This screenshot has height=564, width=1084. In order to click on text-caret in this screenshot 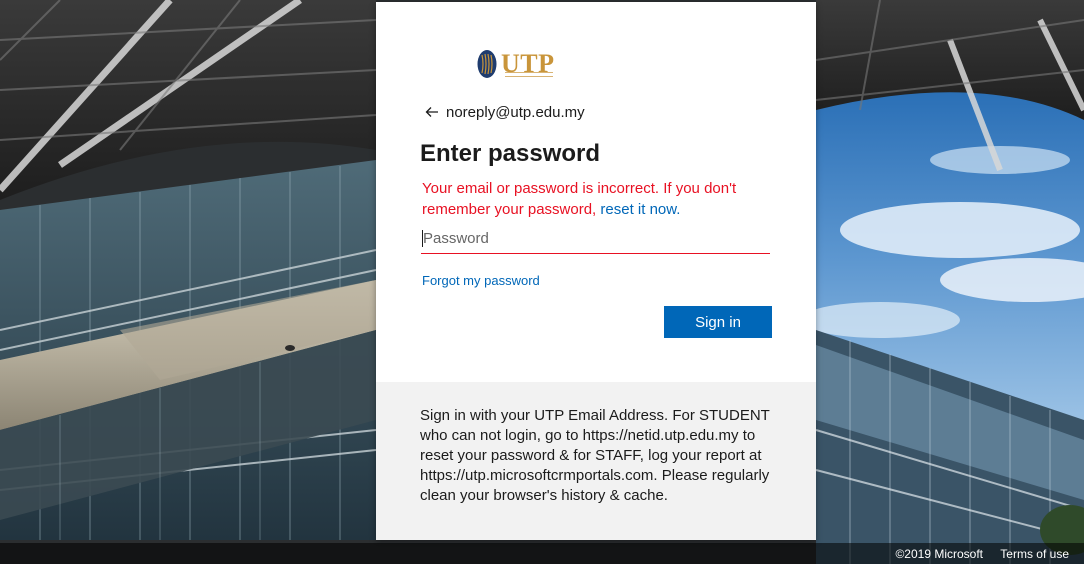, I will do `click(422, 238)`.